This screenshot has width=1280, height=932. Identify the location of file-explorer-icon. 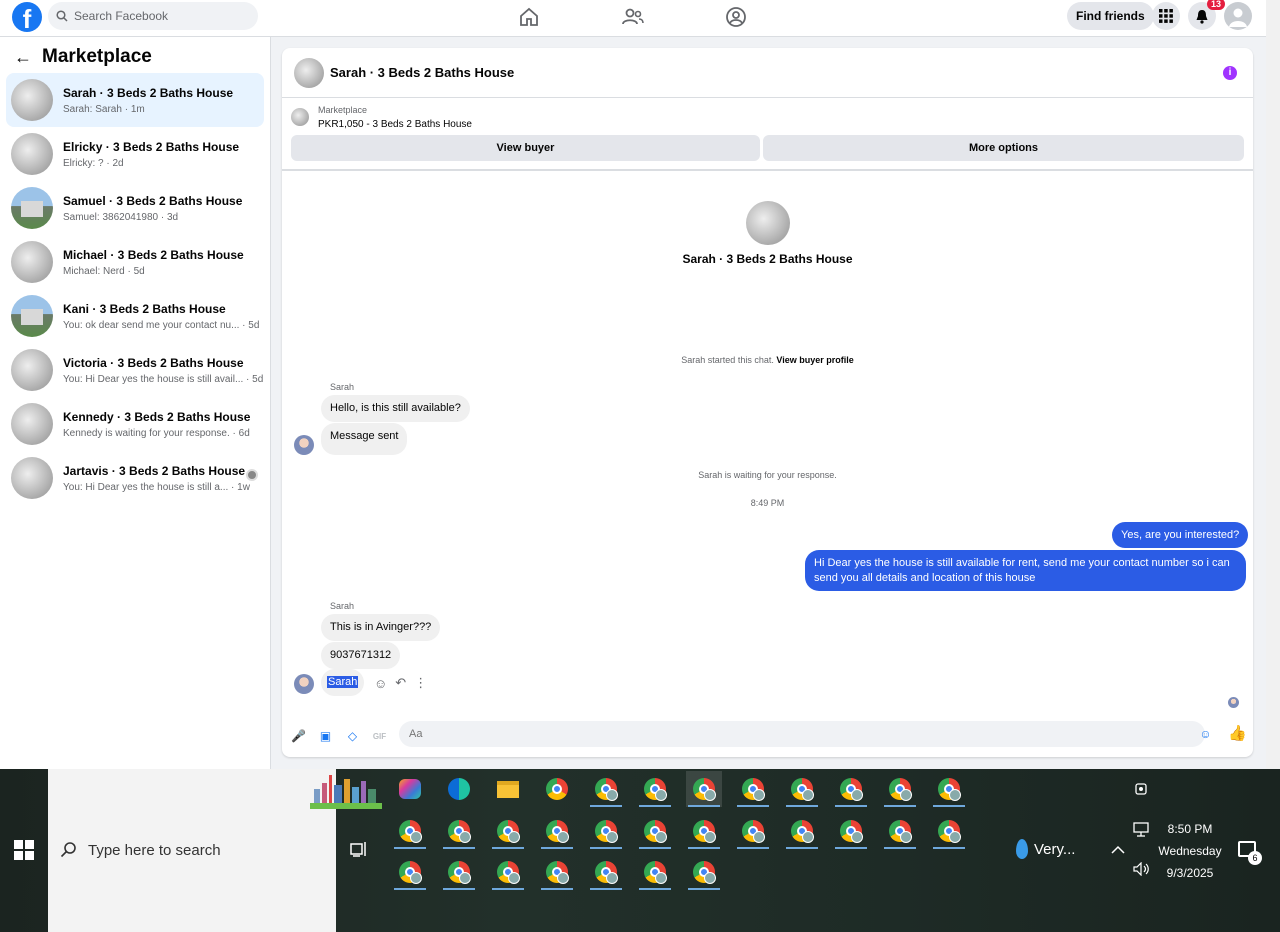
(508, 789).